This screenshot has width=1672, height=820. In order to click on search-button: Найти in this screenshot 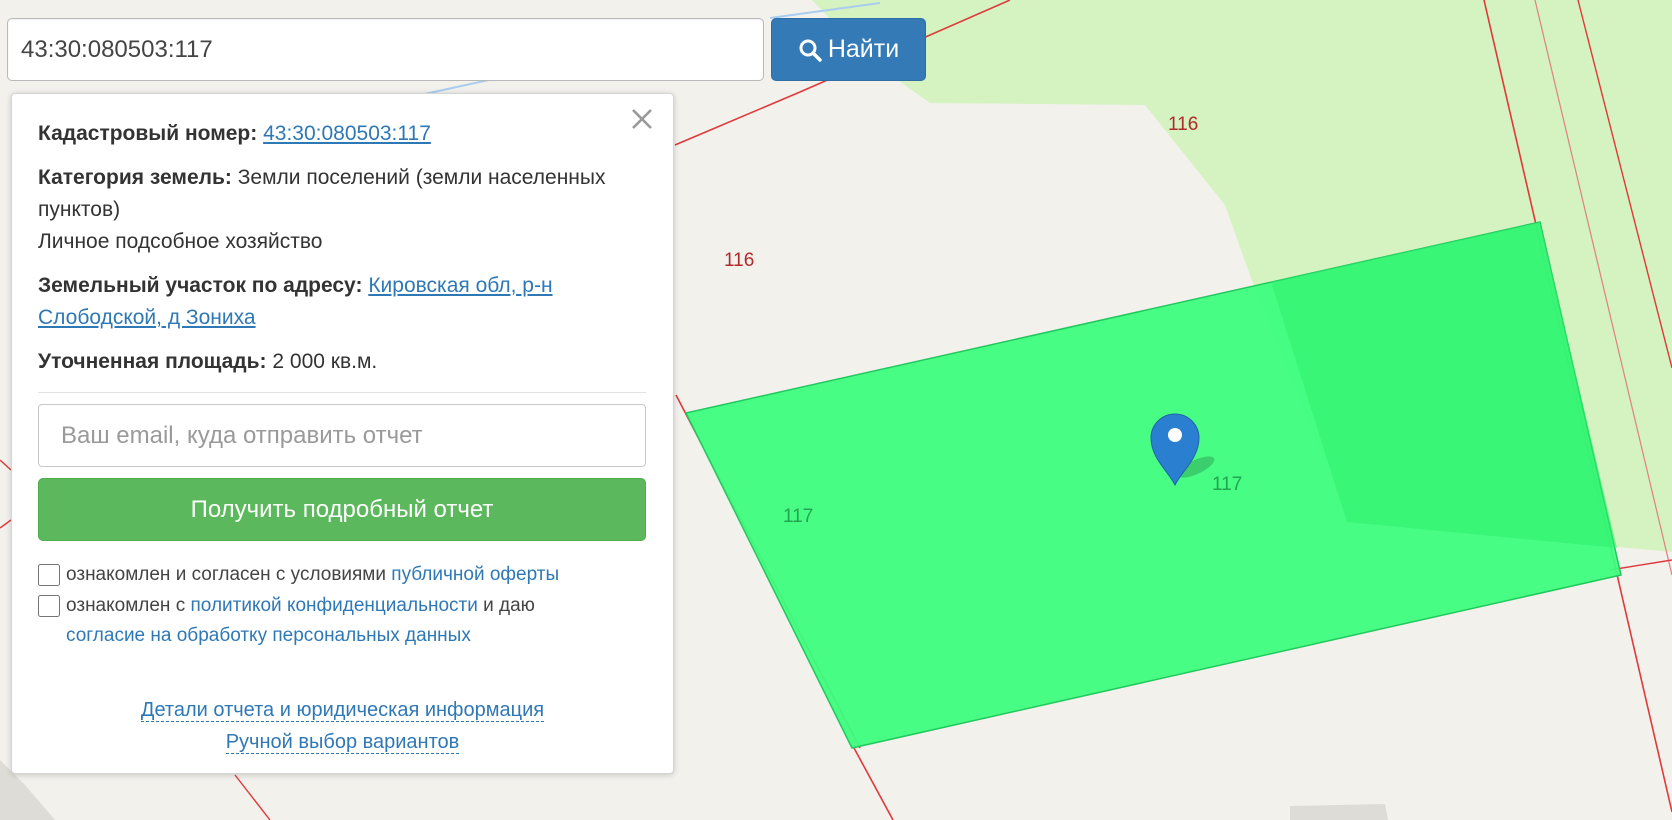, I will do `click(848, 49)`.